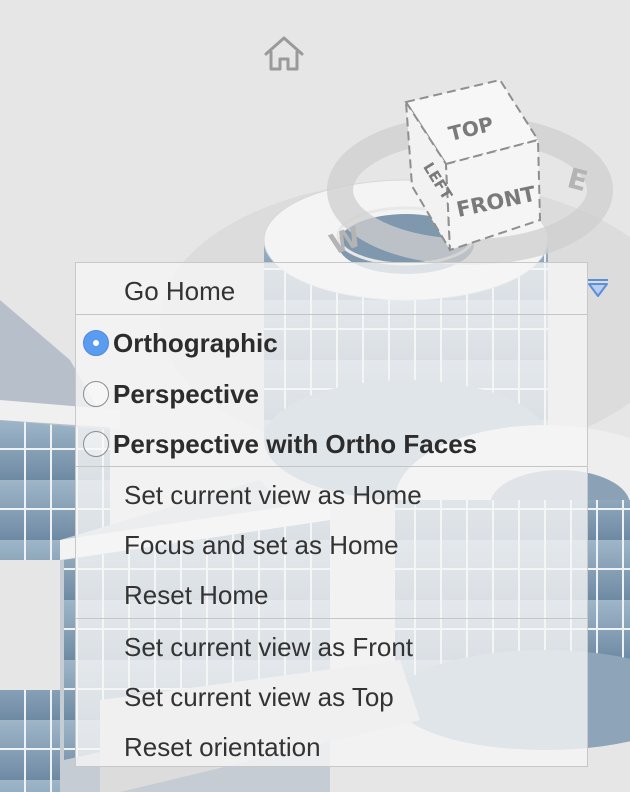  Describe the element at coordinates (598, 288) in the screenshot. I see `menu-arrow-icon` at that location.